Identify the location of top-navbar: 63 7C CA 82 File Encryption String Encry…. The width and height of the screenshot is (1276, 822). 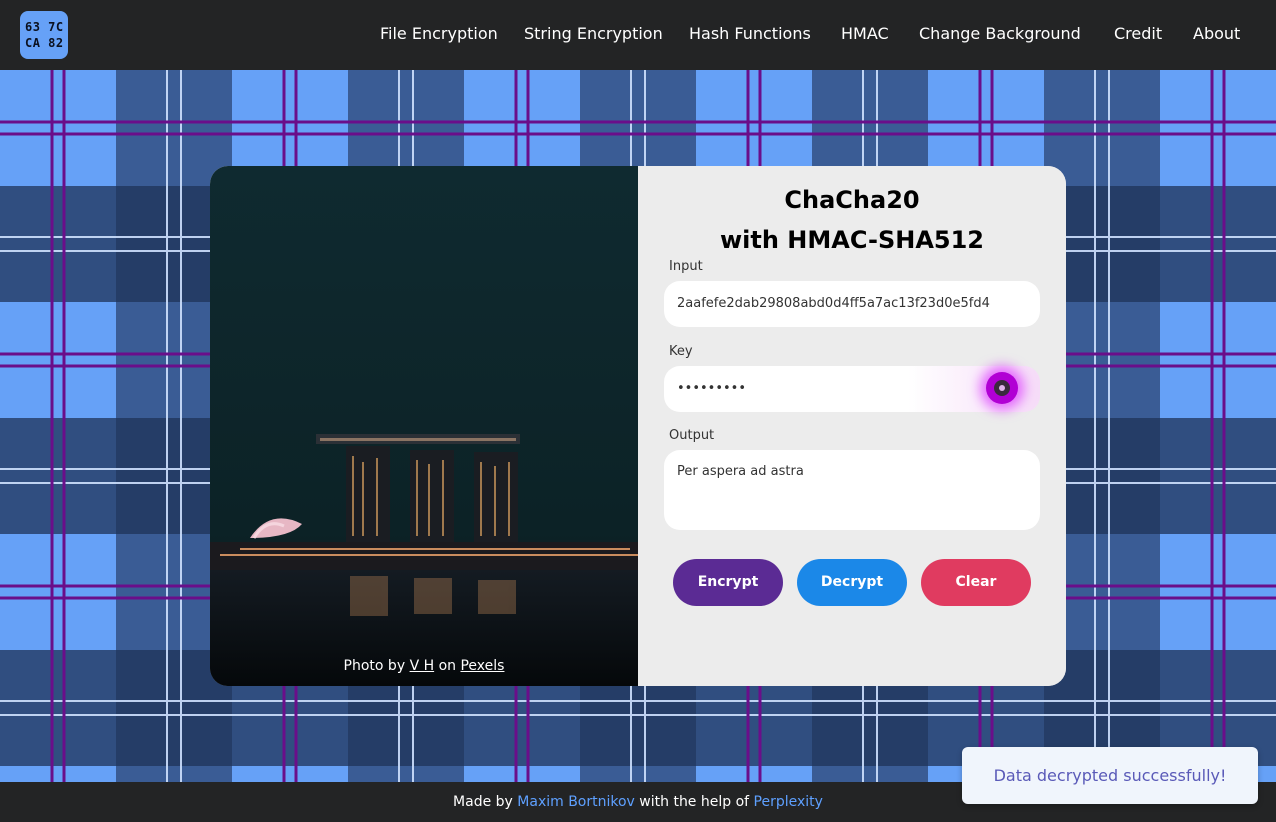
(638, 35).